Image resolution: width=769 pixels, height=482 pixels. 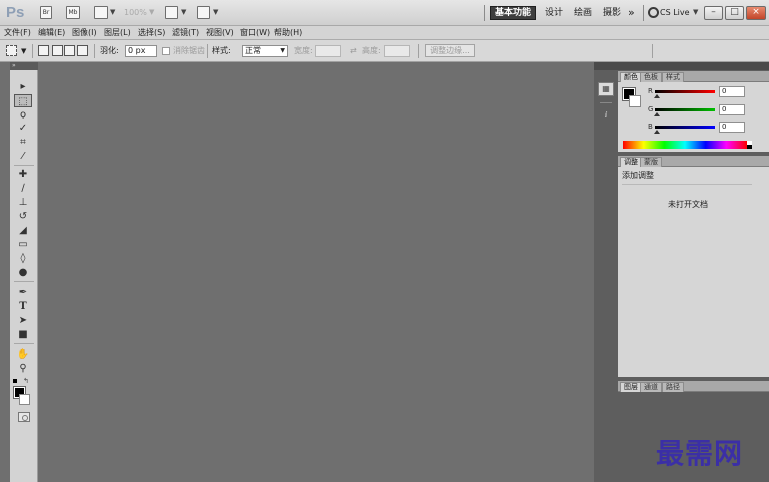 What do you see at coordinates (23, 292) in the screenshot?
I see `pen-tool-icon: ✒` at bounding box center [23, 292].